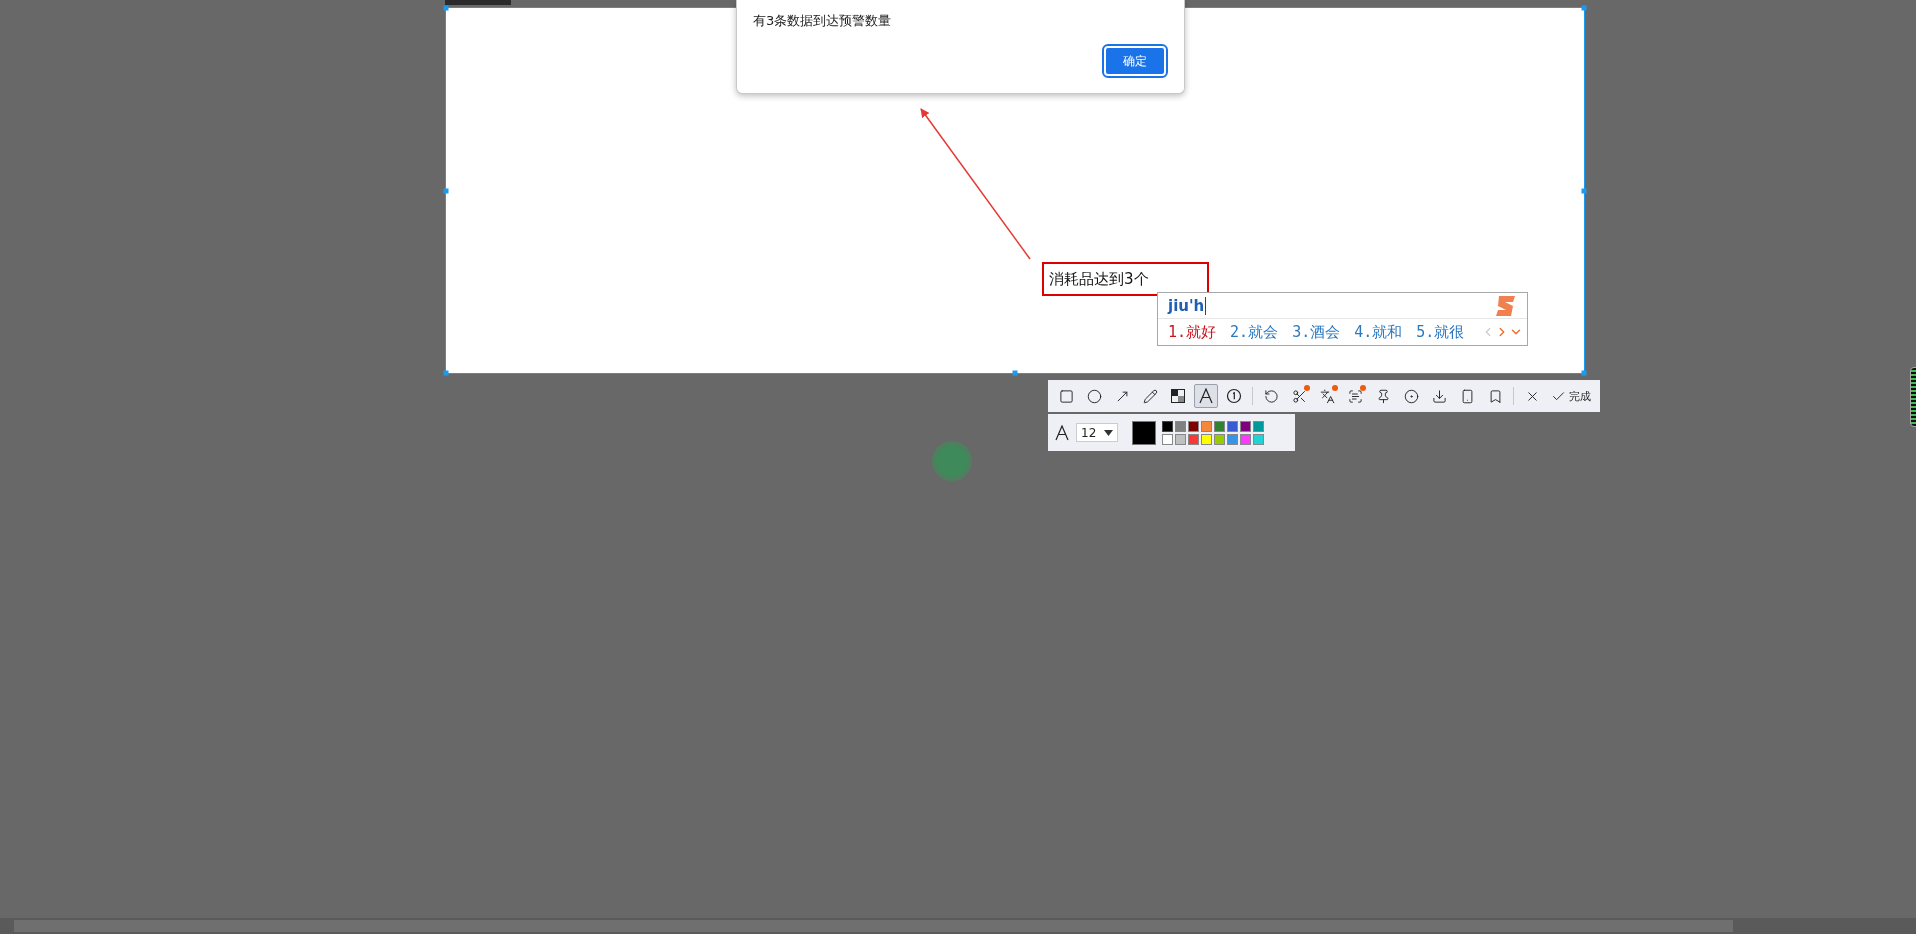 This screenshot has height=934, width=1916. What do you see at coordinates (1144, 432) in the screenshot?
I see `current-color` at bounding box center [1144, 432].